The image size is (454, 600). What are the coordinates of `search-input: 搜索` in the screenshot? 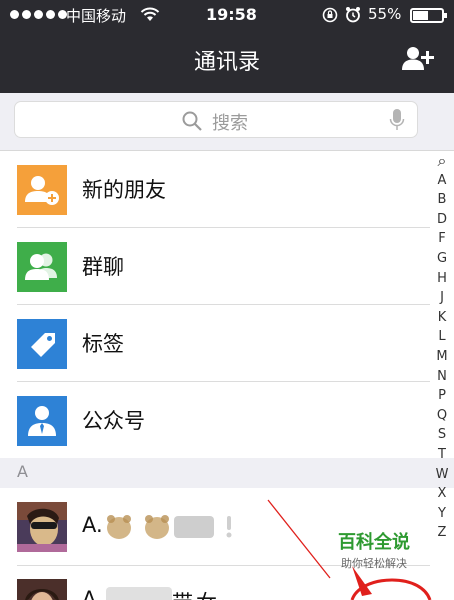 It's located at (216, 119).